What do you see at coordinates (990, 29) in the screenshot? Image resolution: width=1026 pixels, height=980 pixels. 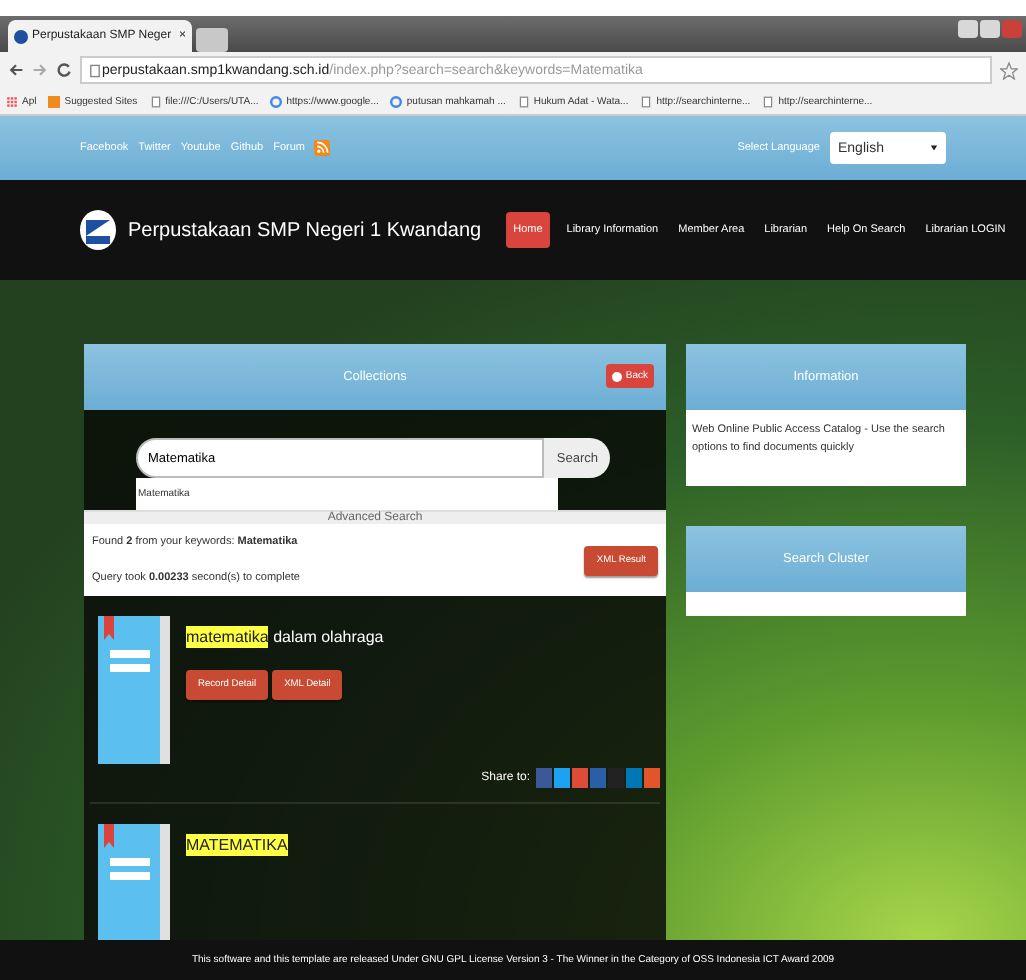 I see `maximize-button` at bounding box center [990, 29].